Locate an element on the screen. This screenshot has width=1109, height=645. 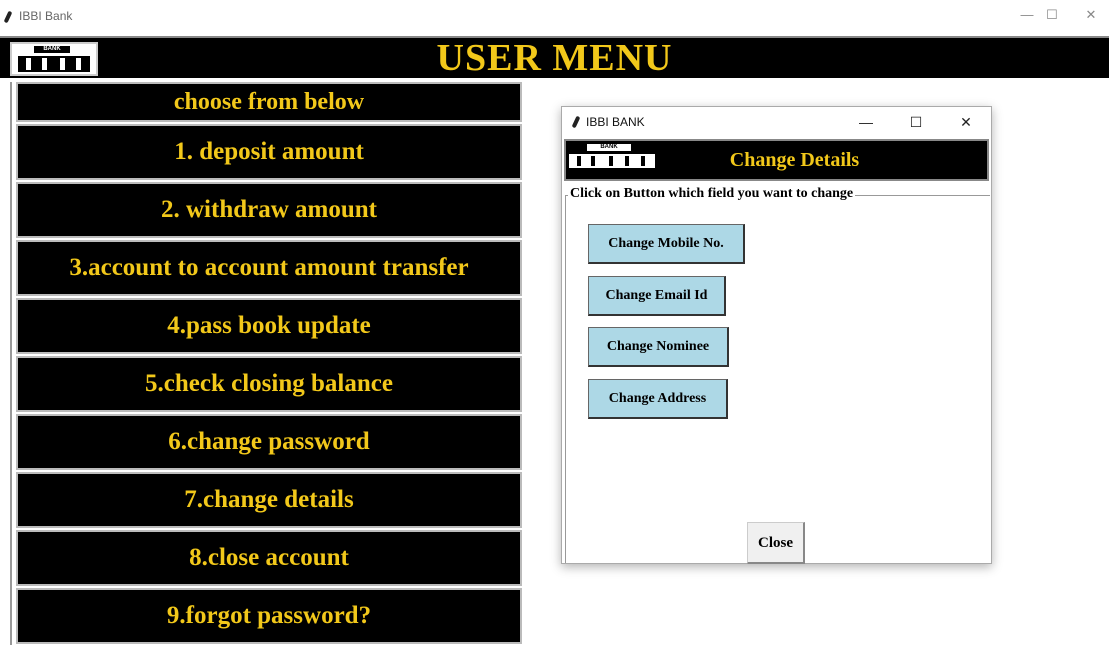
change-nominee-button: Change Nominee is located at coordinates (658, 347).